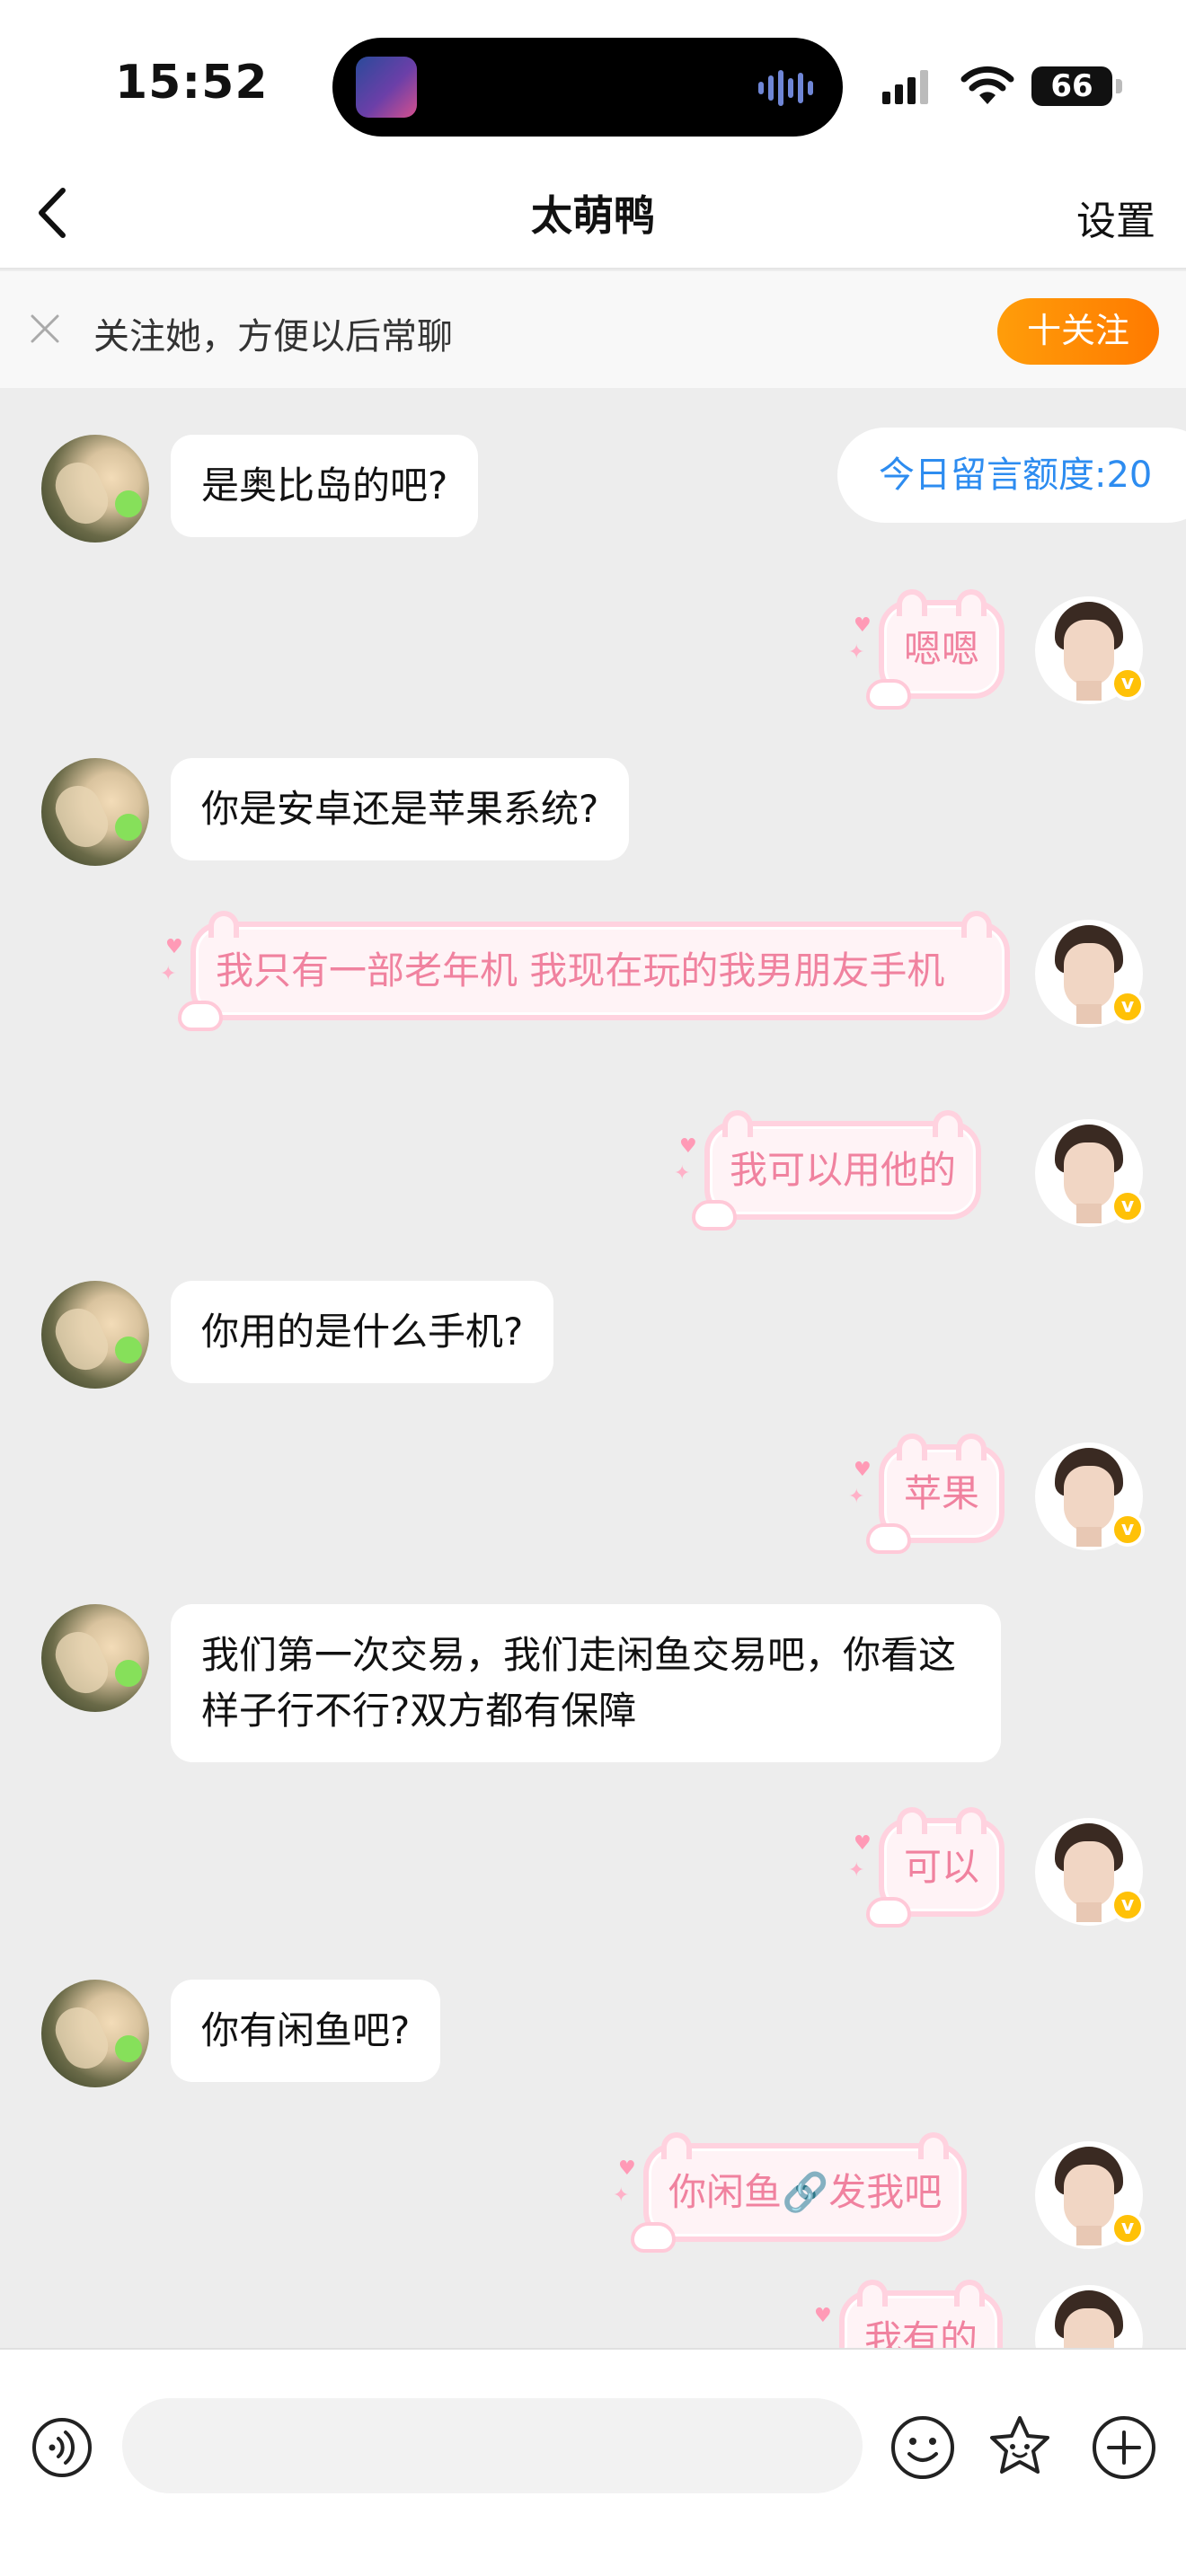  What do you see at coordinates (1011, 475) in the screenshot?
I see `message-quota-badge: 今日留言额度:20` at bounding box center [1011, 475].